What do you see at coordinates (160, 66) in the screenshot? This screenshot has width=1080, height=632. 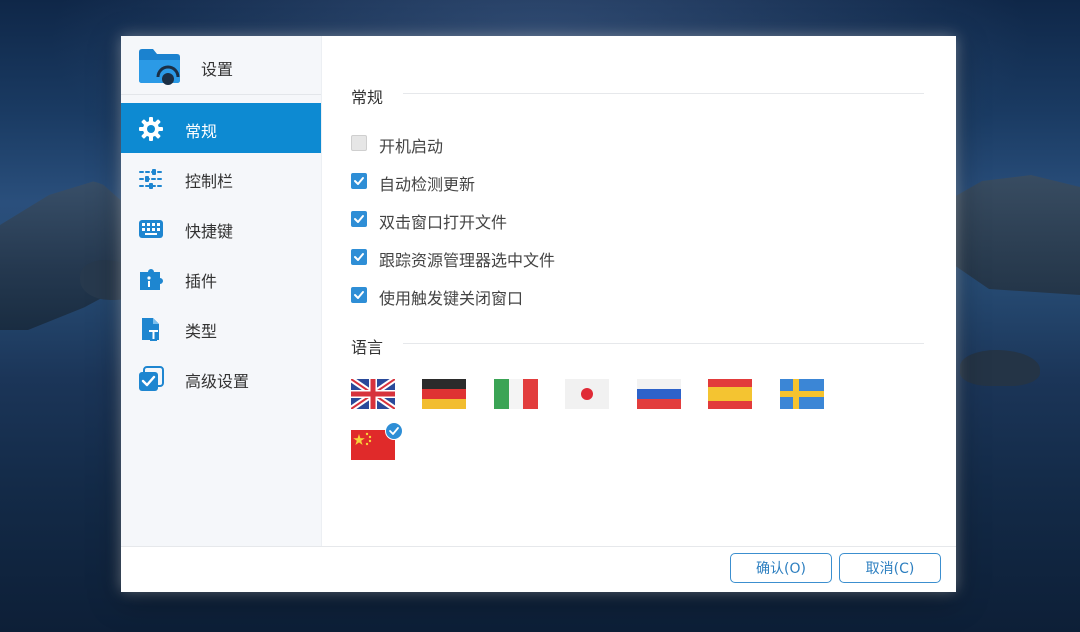 I see `app-logo-icon` at bounding box center [160, 66].